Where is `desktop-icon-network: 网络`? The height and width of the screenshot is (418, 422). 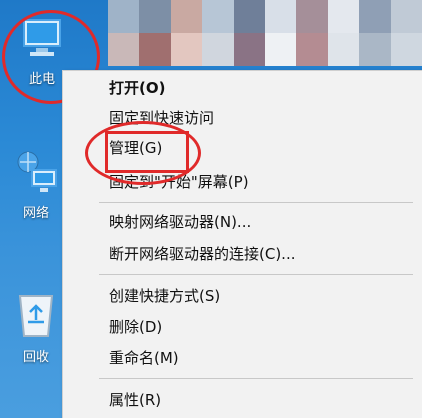 desktop-icon-network: 网络 is located at coordinates (36, 184).